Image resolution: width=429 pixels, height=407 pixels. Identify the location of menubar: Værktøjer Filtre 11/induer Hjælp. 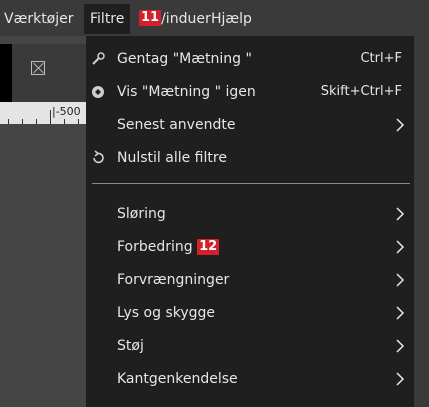
(214, 18).